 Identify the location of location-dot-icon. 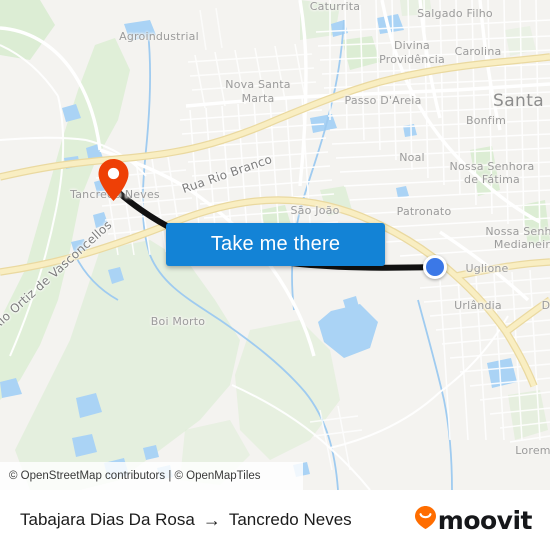
(435, 267).